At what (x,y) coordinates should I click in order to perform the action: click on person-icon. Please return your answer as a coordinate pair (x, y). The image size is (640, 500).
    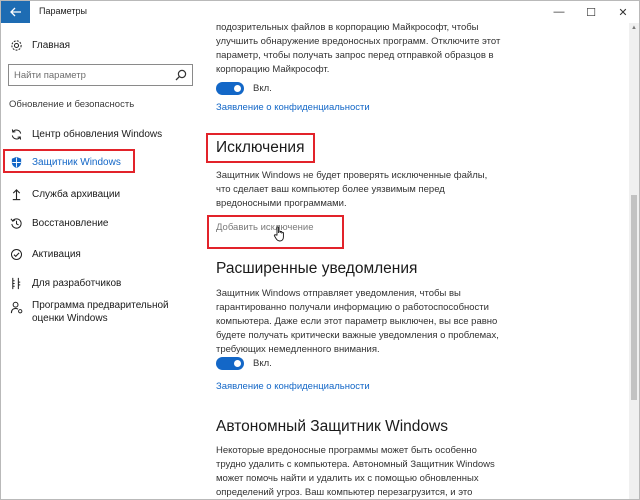
    Looking at the image, I should click on (16, 307).